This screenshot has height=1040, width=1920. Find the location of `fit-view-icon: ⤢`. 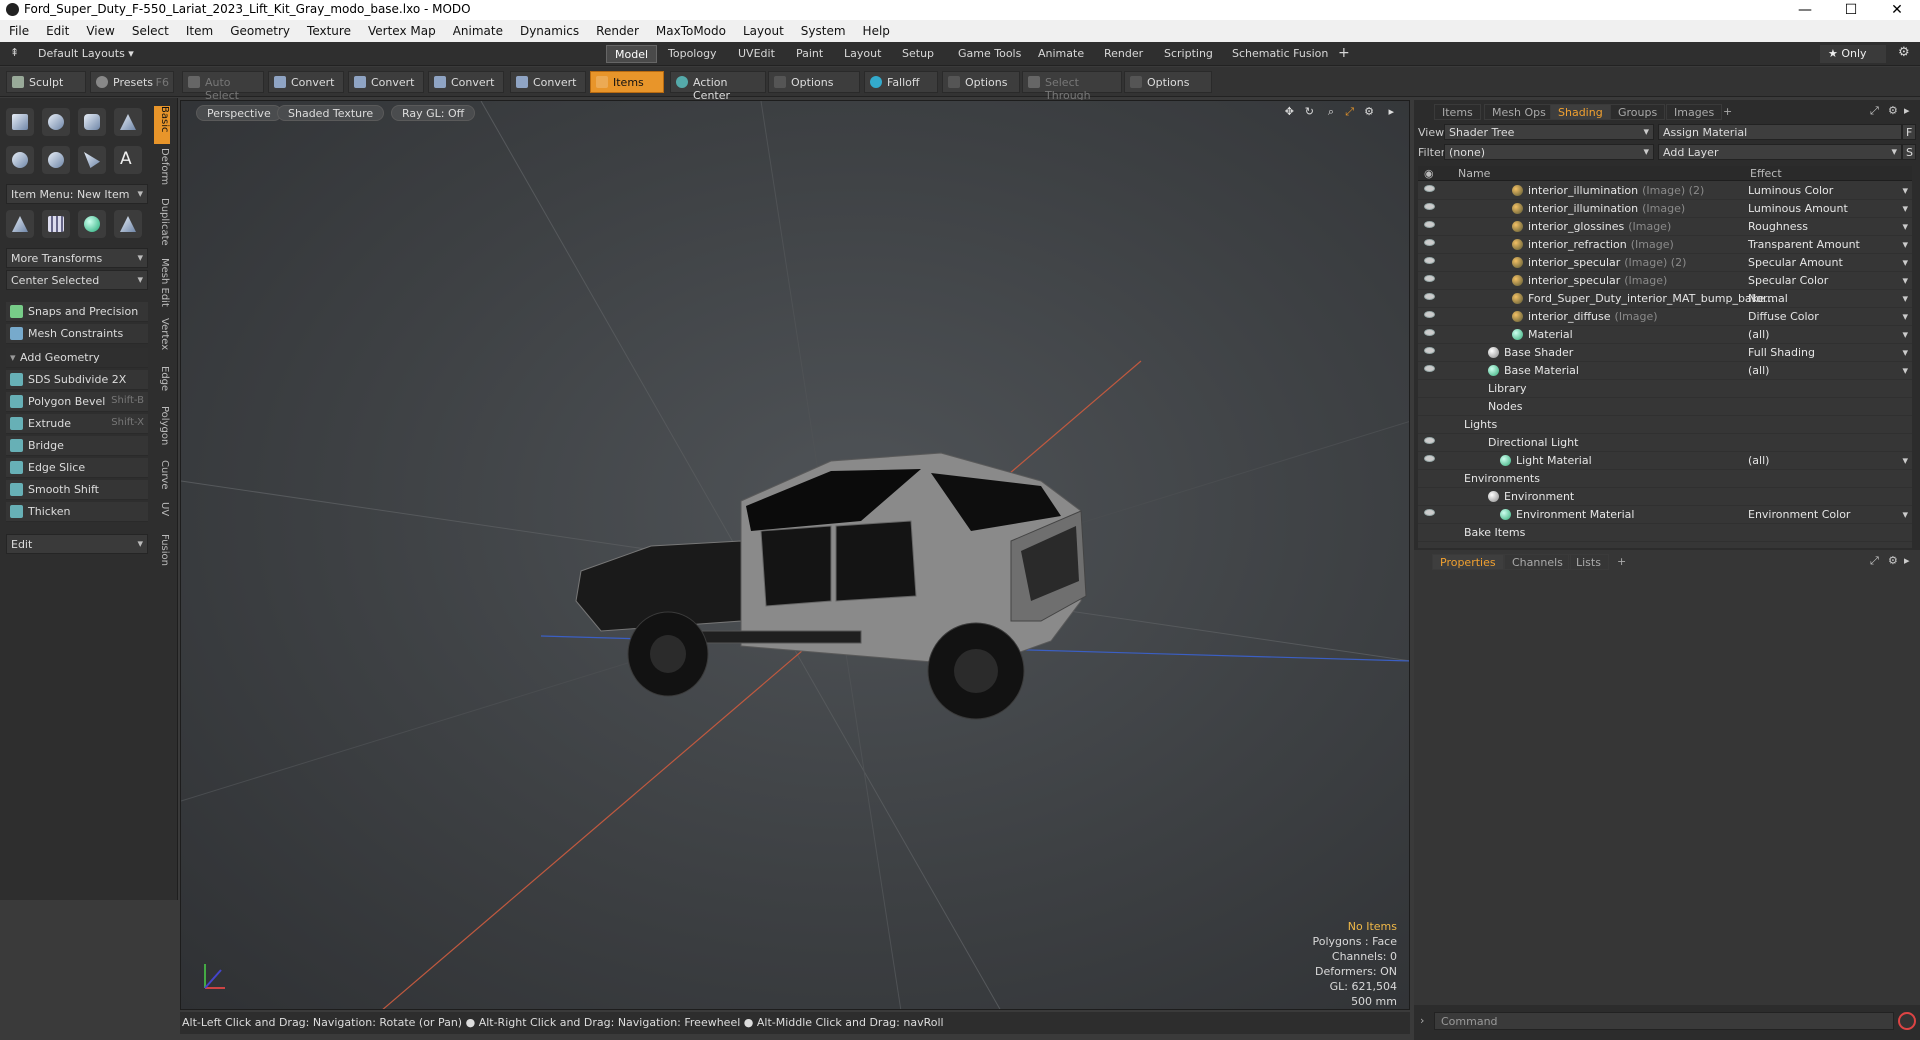

fit-view-icon: ⤢ is located at coordinates (1349, 112).